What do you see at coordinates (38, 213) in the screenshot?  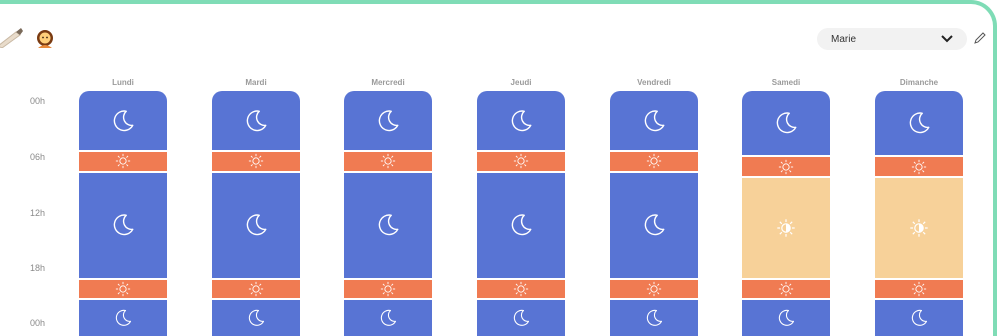 I see `hour-label: 12h` at bounding box center [38, 213].